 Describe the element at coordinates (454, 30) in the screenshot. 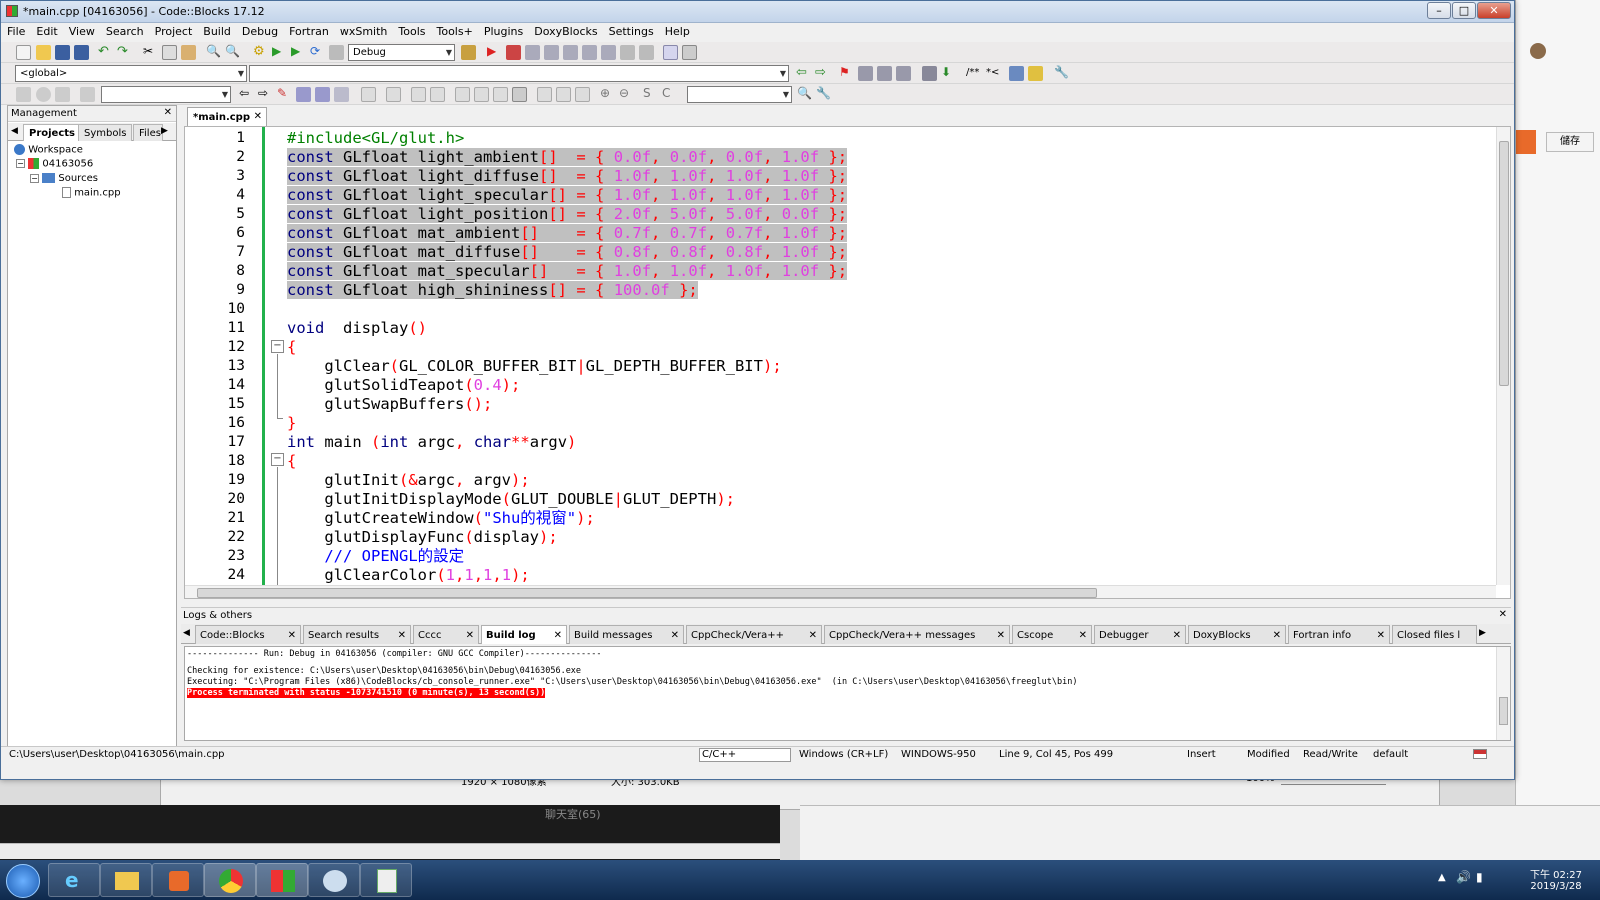

I see `menu-tools-plus: Tools+` at that location.